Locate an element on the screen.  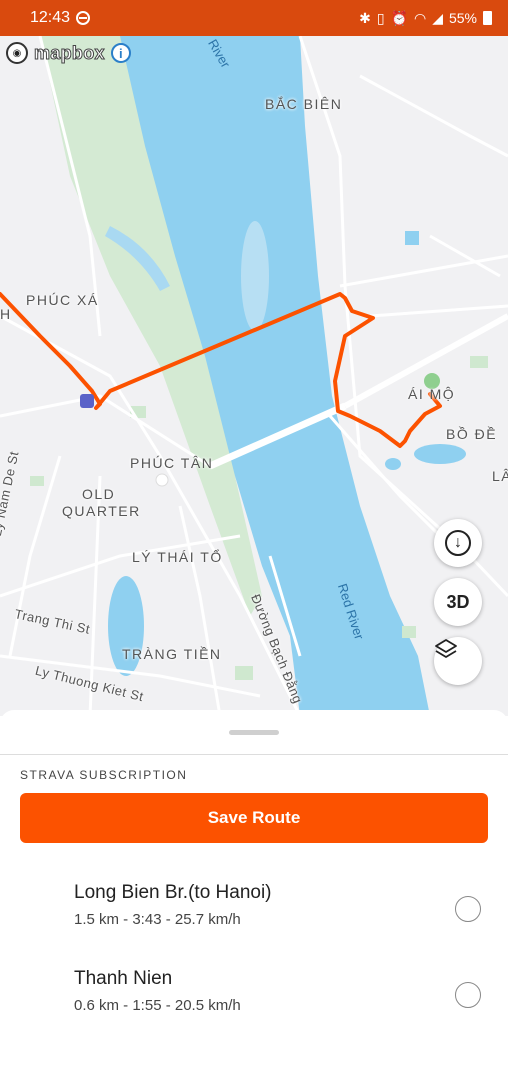
status-bar: 12:43 ✱ ▯ ⏰ ◠ ◢ 55% is located at coordinates (254, 18).